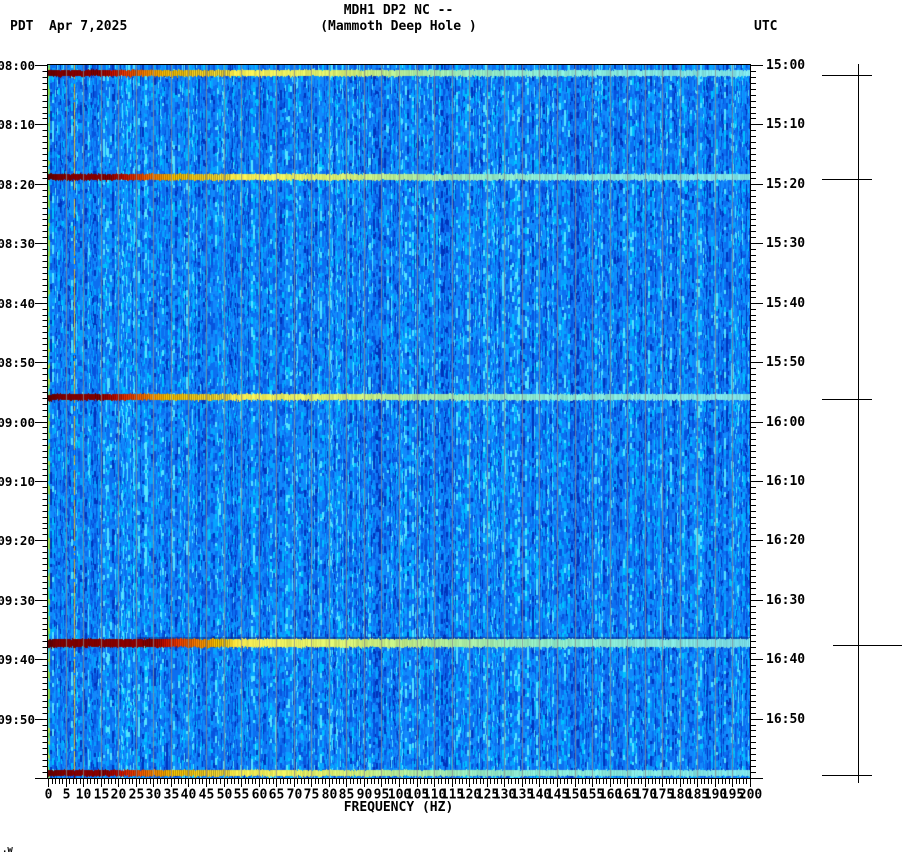 This screenshot has height=864, width=902. Describe the element at coordinates (785, 243) in the screenshot. I see `y-right-tick-label: 15:30` at that location.